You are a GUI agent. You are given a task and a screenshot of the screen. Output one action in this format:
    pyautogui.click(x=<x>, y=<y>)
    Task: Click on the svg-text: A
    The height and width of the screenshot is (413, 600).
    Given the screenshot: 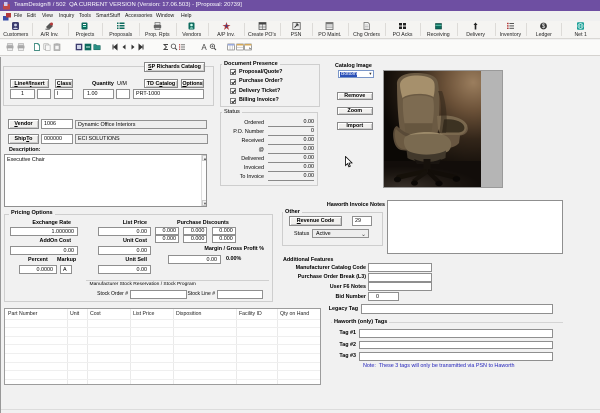 What is the action you would take?
    pyautogui.click(x=204, y=47)
    